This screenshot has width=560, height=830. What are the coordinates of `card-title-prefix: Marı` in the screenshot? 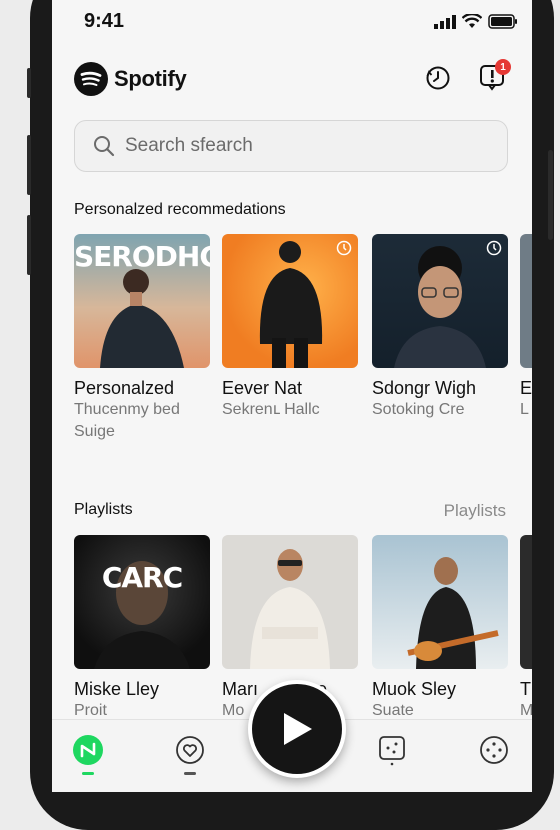 It's located at (240, 689).